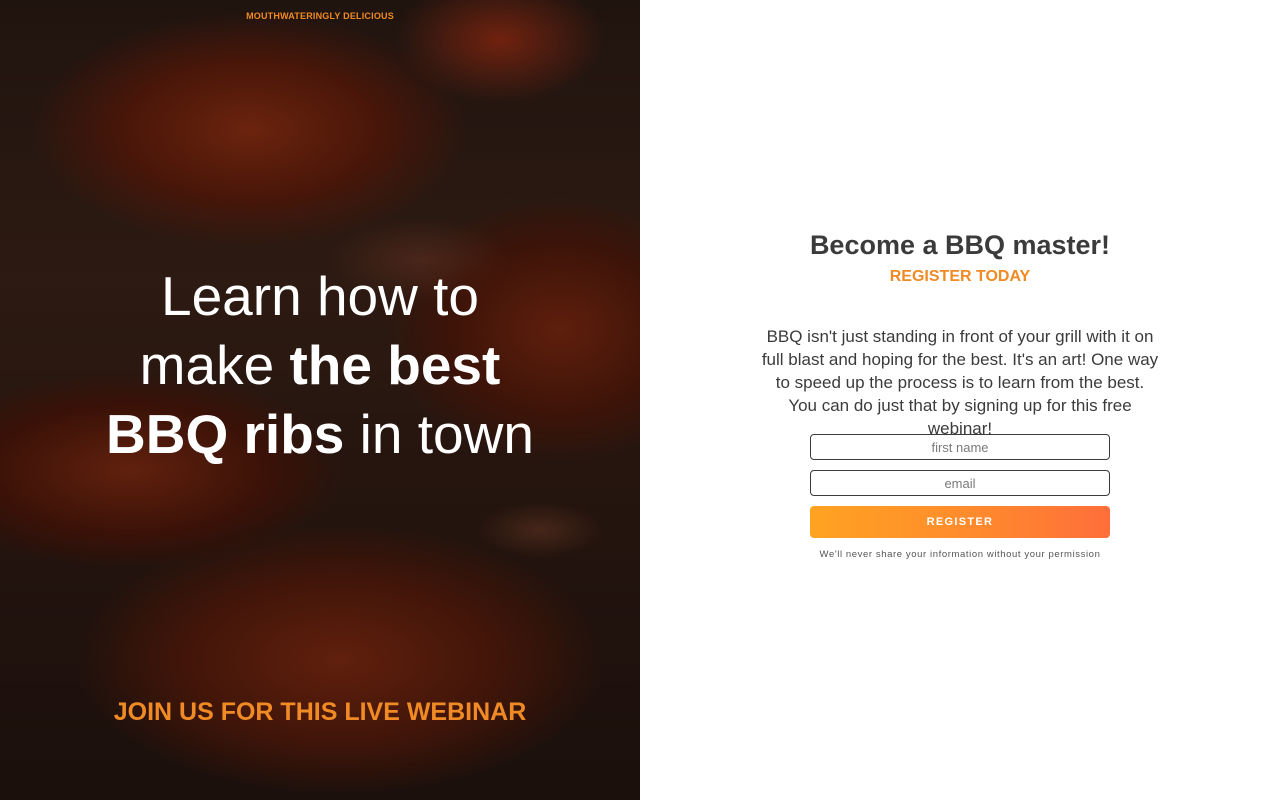 This screenshot has width=1280, height=800. Describe the element at coordinates (320, 296) in the screenshot. I see `hero-headline-line-1: Learn how to` at that location.